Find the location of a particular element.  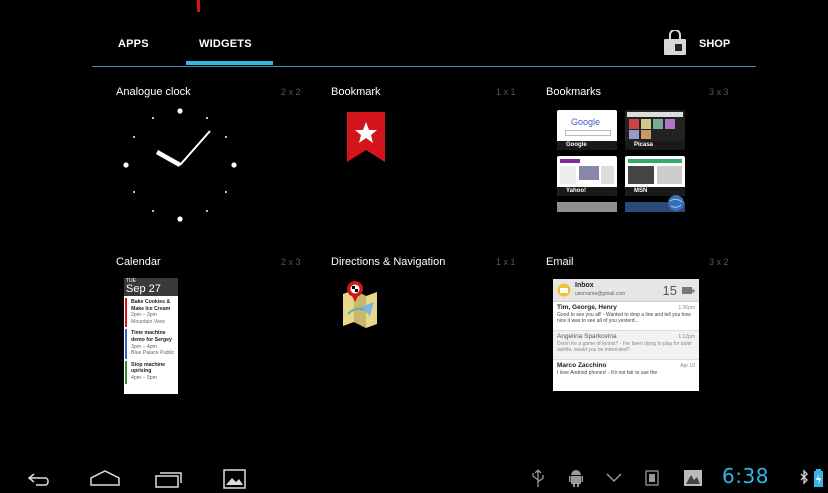

widget-size-directions: 1 x 1 is located at coordinates (506, 262).